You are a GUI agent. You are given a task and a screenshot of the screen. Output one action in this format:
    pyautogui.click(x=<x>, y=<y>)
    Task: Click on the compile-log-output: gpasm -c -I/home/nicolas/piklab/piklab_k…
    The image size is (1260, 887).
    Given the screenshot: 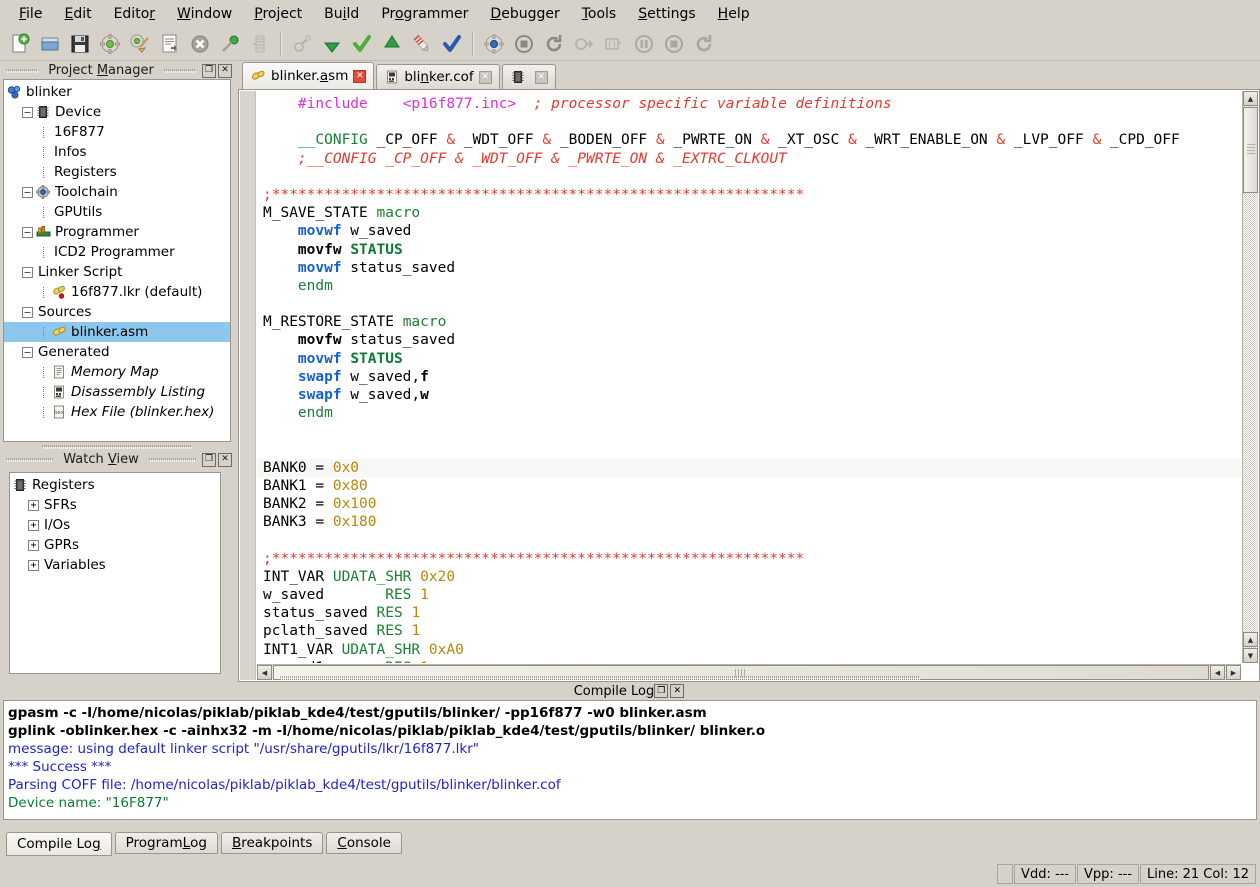 What is the action you would take?
    pyautogui.click(x=630, y=760)
    